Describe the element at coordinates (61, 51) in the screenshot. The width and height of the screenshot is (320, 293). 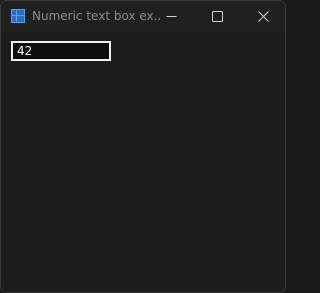
I see `numeric-text-box` at that location.